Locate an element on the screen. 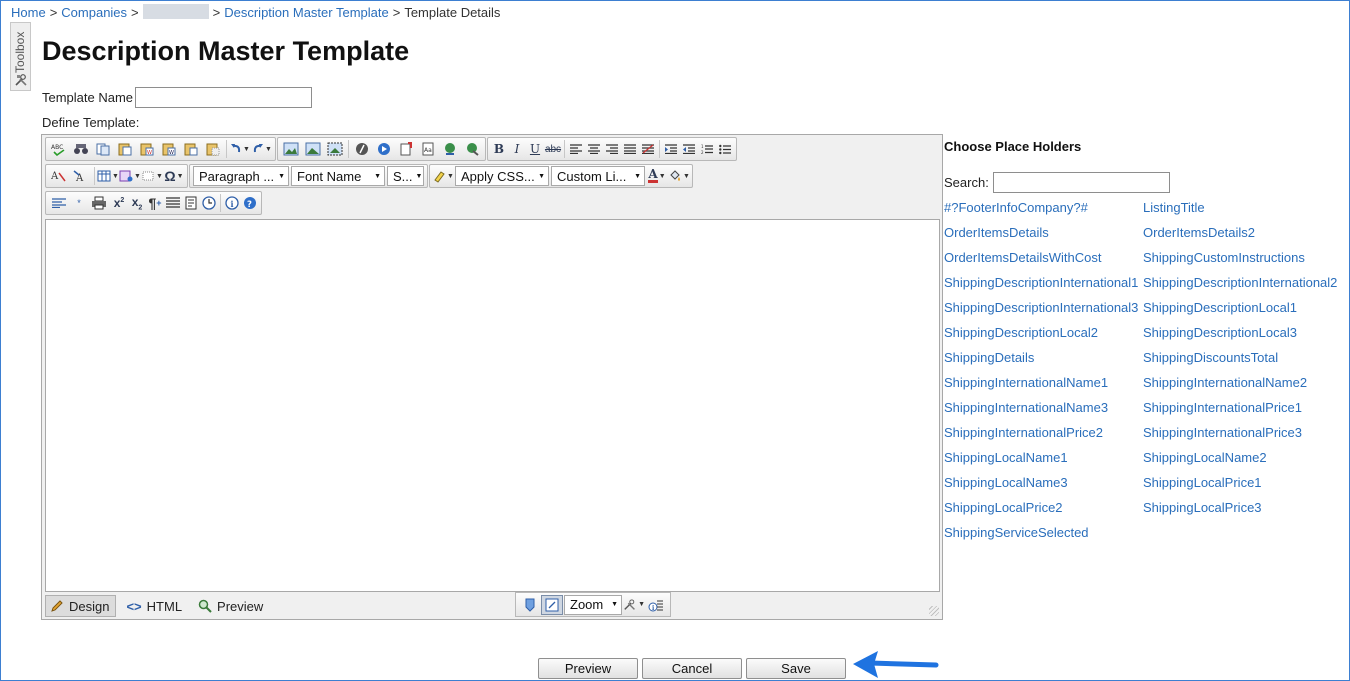 The image size is (1350, 681). custom-links-dropdown: Custom Li... ▼ is located at coordinates (598, 176).